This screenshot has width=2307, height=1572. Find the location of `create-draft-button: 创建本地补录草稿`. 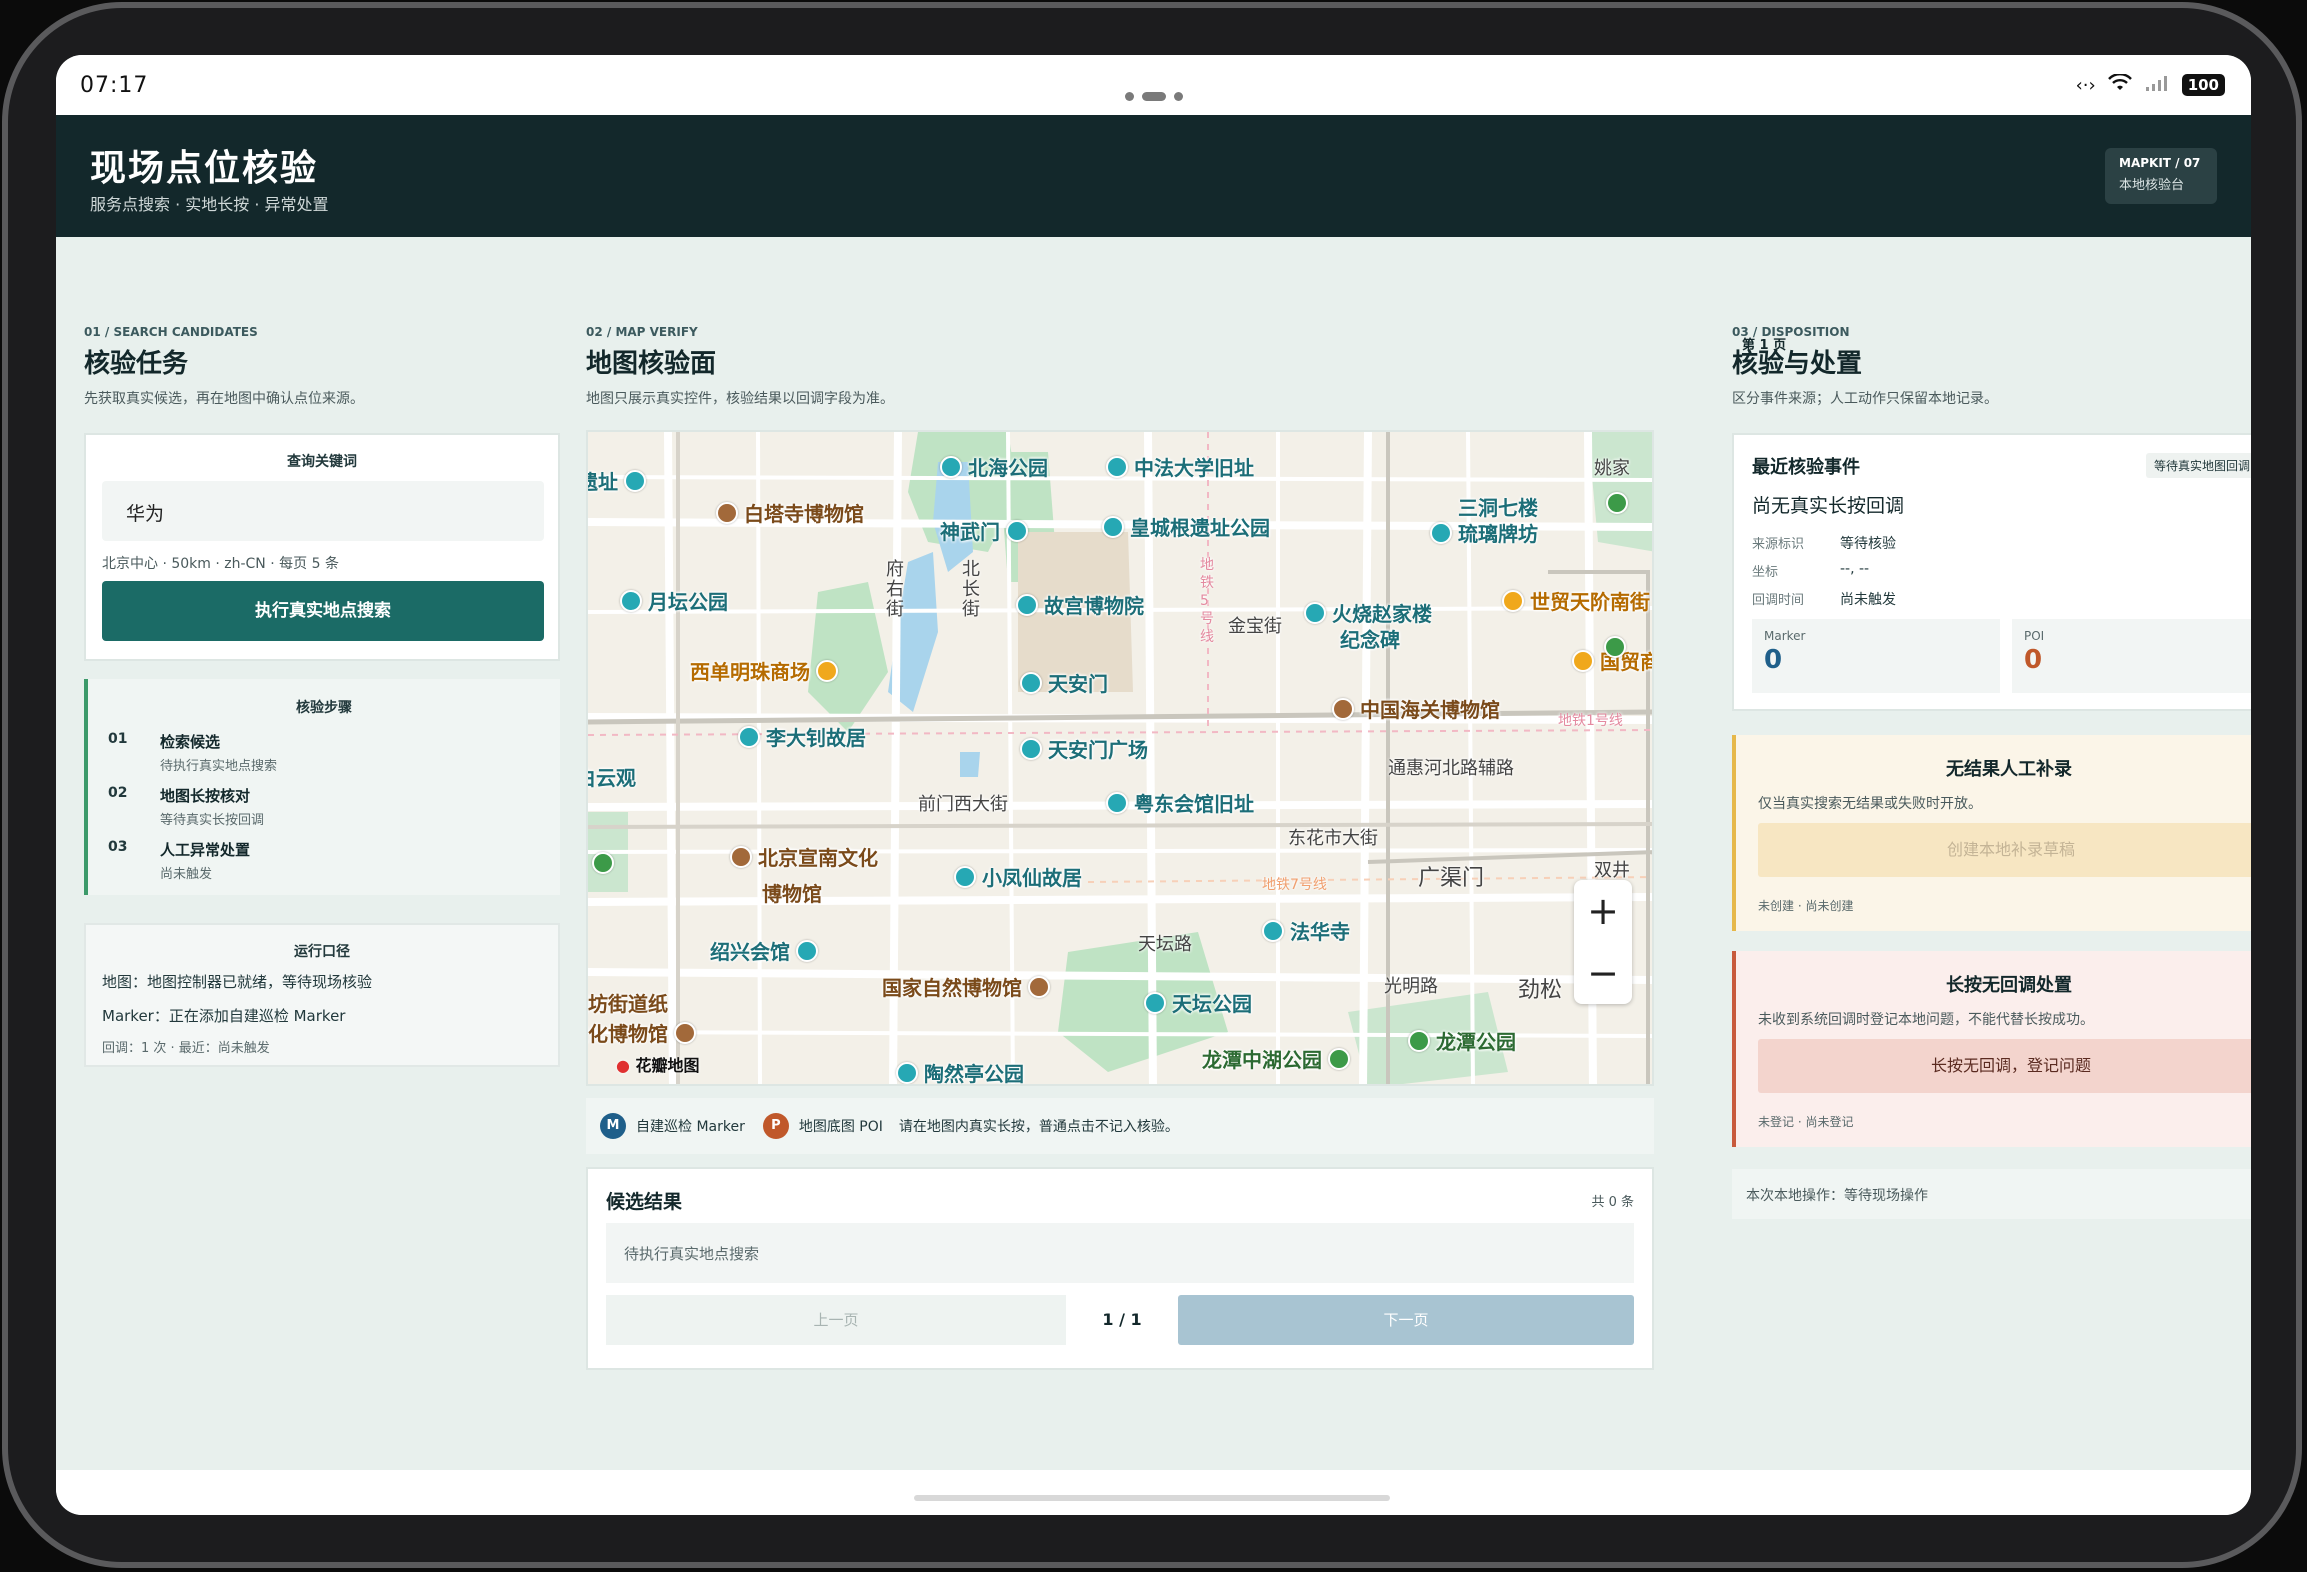

create-draft-button: 创建本地补录草稿 is located at coordinates (2004, 850).